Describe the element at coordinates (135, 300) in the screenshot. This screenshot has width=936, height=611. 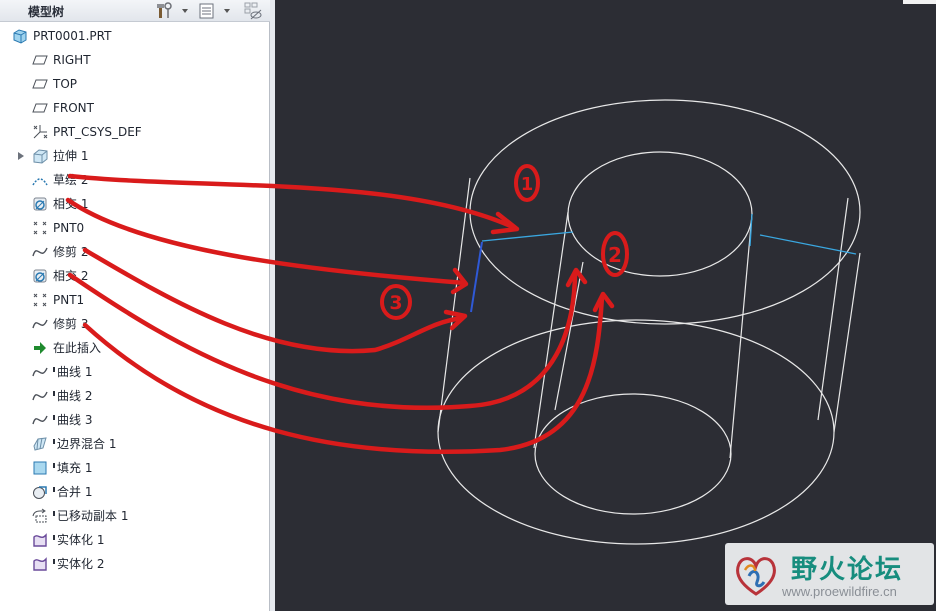
I see `tree-item-pnt1: PNT1` at that location.